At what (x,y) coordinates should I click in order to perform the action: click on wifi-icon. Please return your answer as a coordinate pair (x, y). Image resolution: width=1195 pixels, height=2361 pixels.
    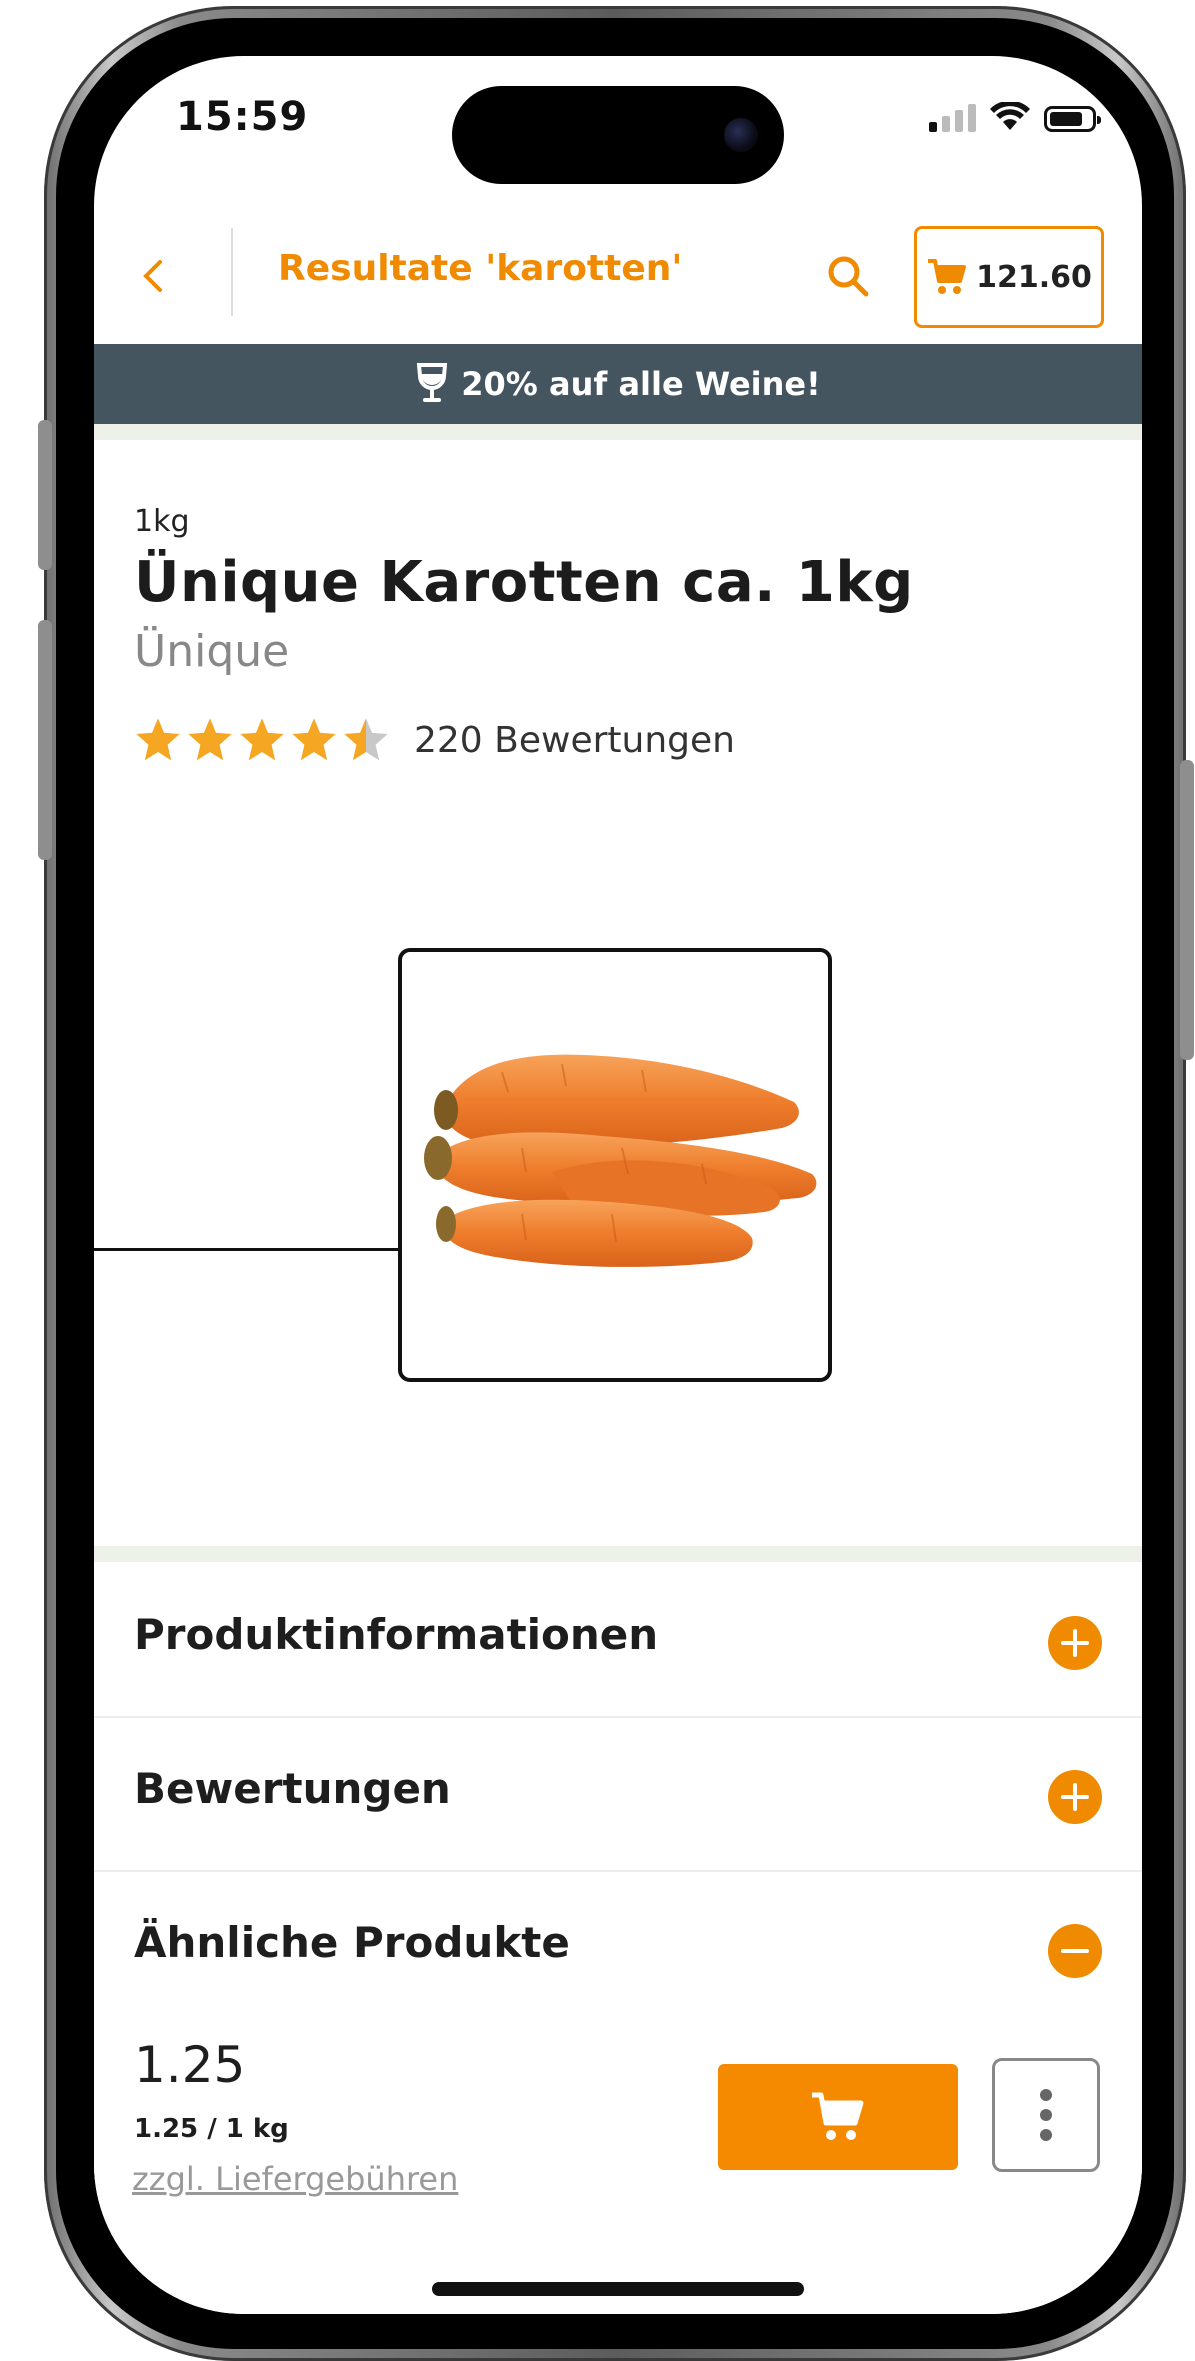
    Looking at the image, I should click on (1010, 116).